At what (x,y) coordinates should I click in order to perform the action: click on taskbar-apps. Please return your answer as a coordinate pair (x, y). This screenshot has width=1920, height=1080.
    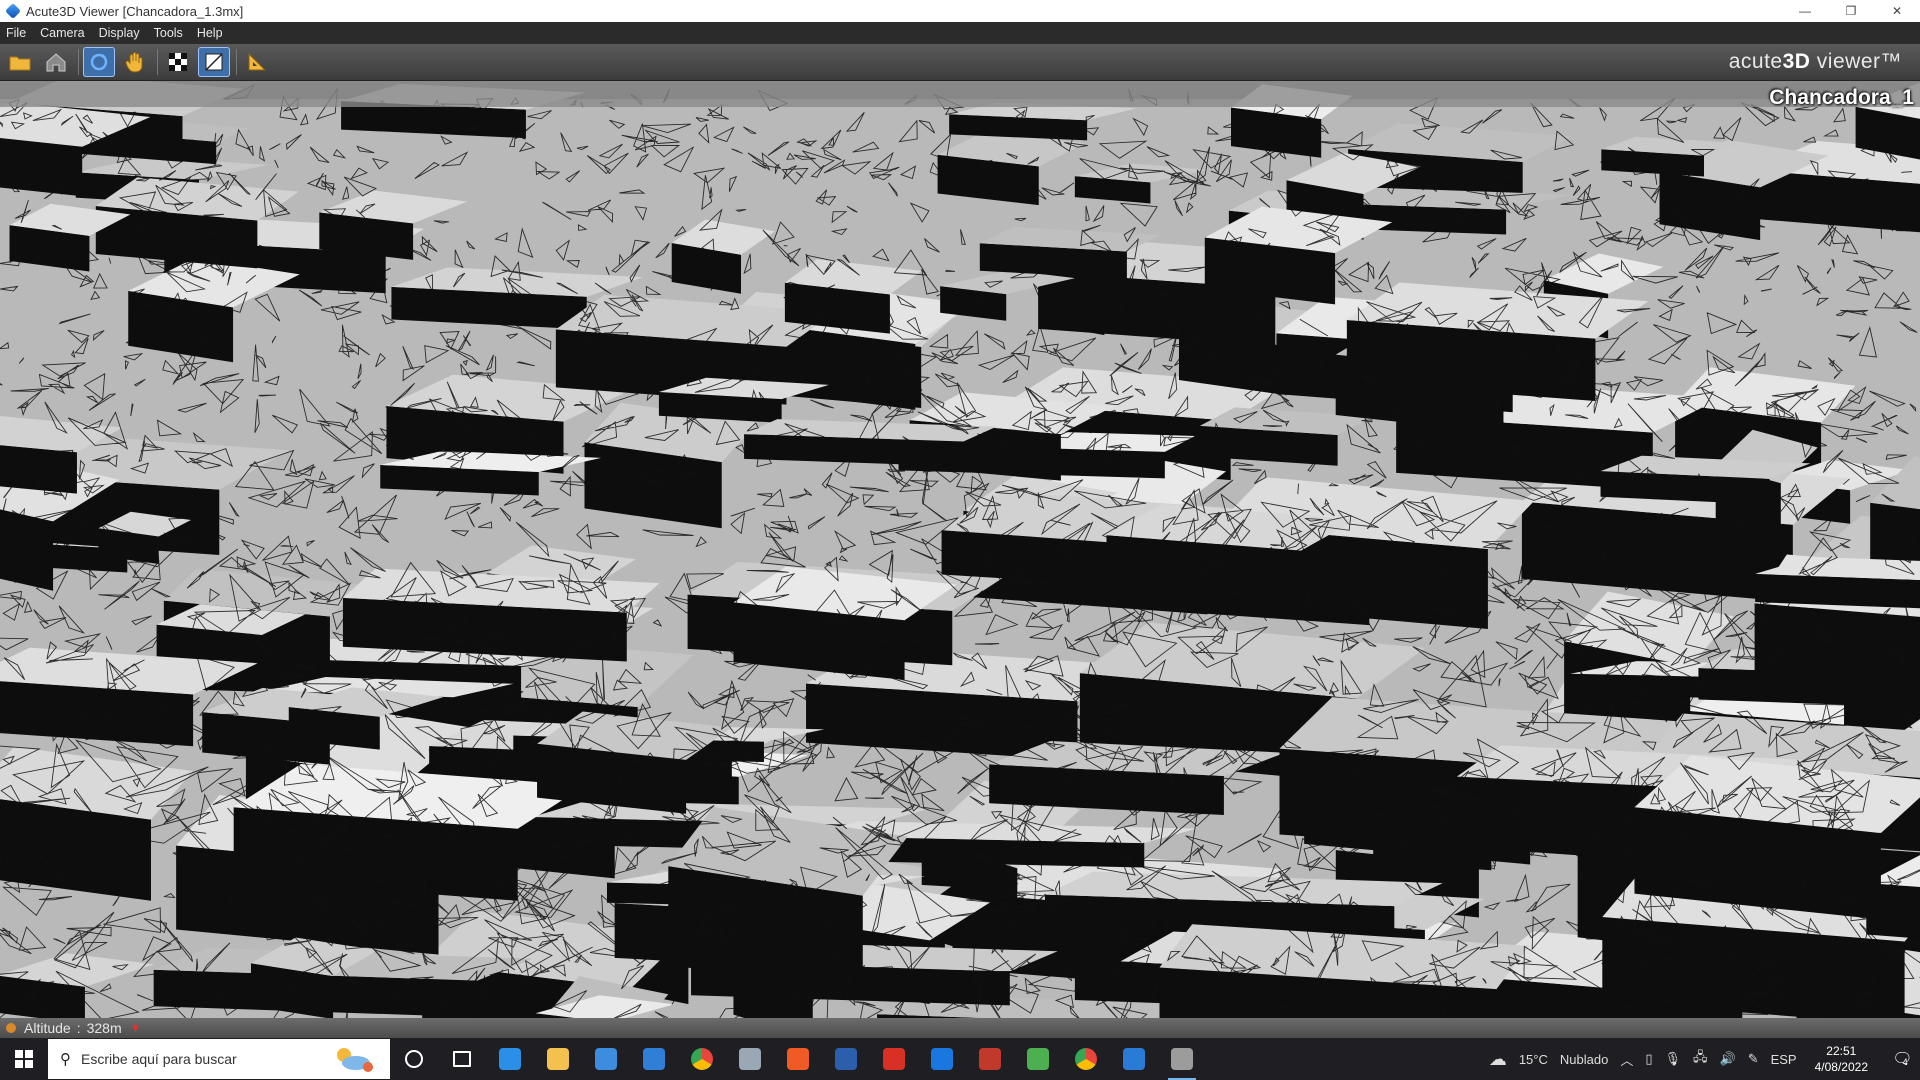
    Looking at the image, I should click on (798, 1059).